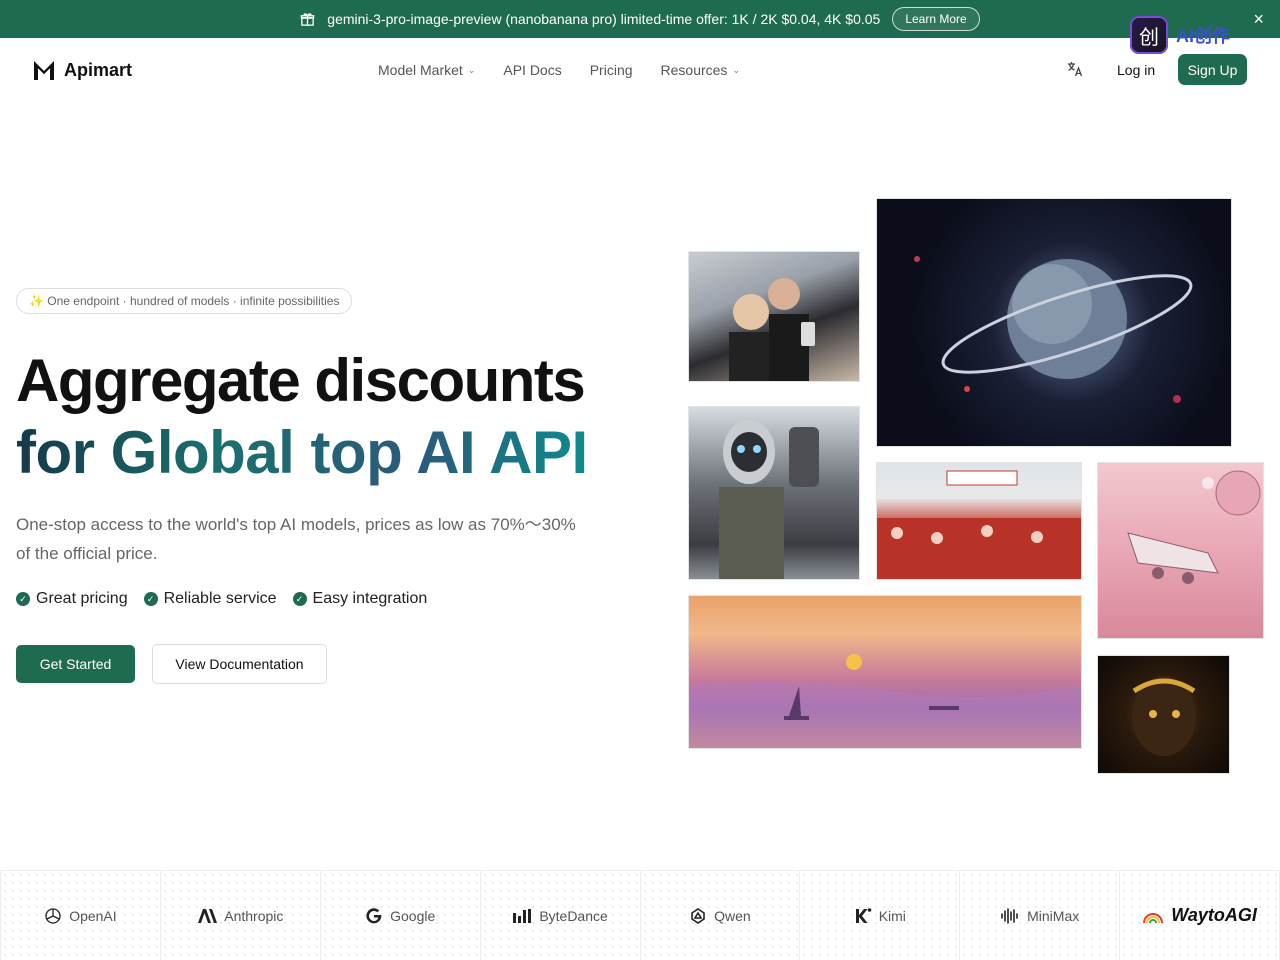  I want to click on brand-label: Qwen, so click(732, 915).